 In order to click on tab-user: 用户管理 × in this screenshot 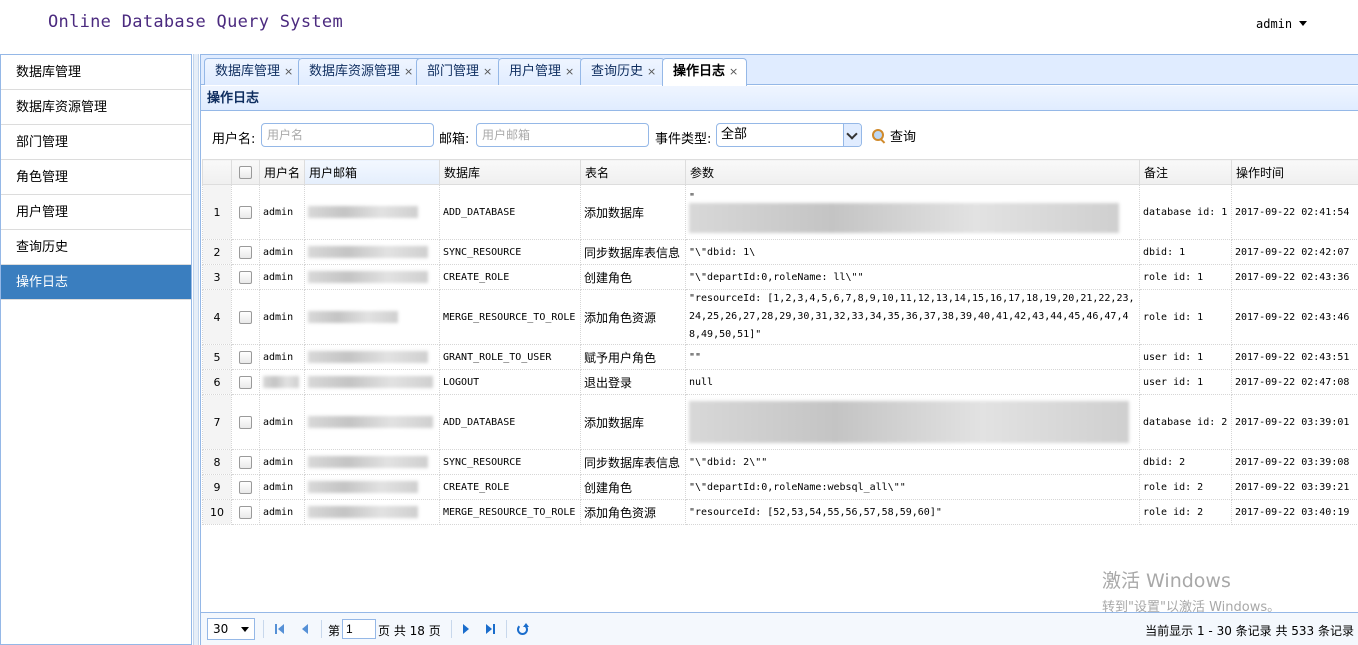, I will do `click(541, 71)`.